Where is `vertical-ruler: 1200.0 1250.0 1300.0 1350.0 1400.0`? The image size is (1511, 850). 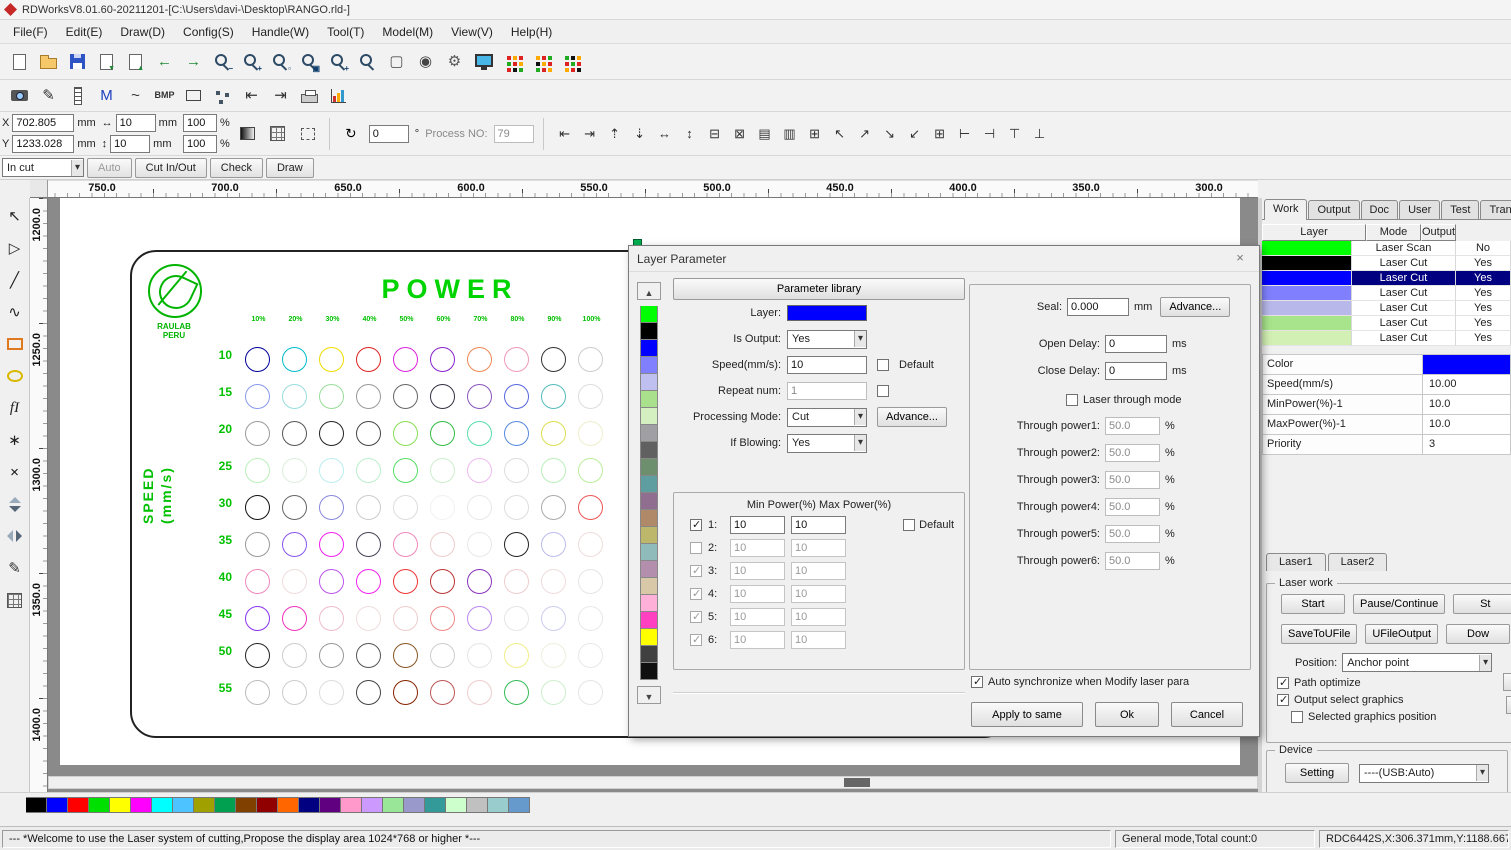
vertical-ruler: 1200.0 1250.0 1300.0 1350.0 1400.0 is located at coordinates (39, 495).